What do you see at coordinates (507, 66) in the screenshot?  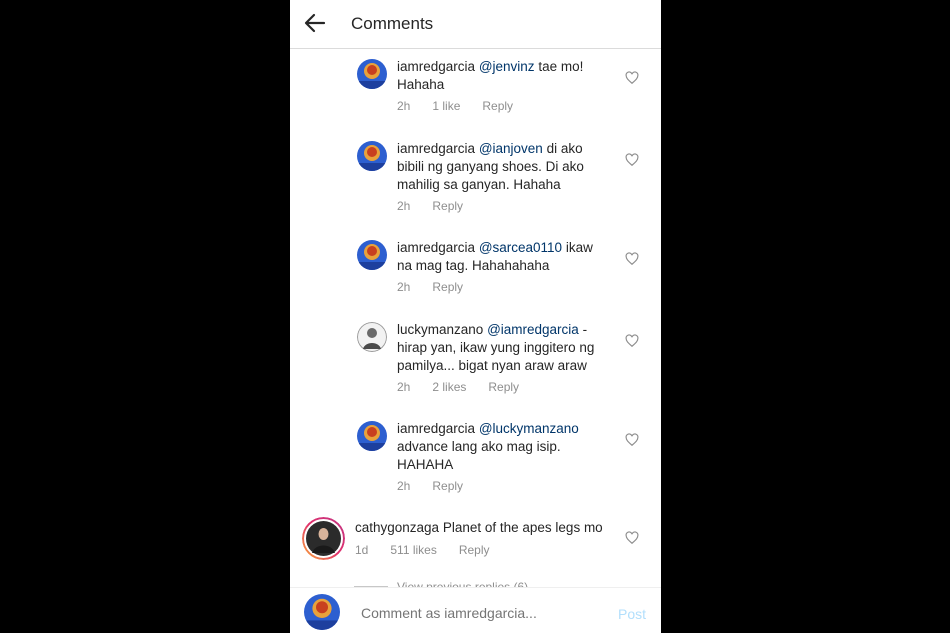 I see `mention-link: @jenvinz` at bounding box center [507, 66].